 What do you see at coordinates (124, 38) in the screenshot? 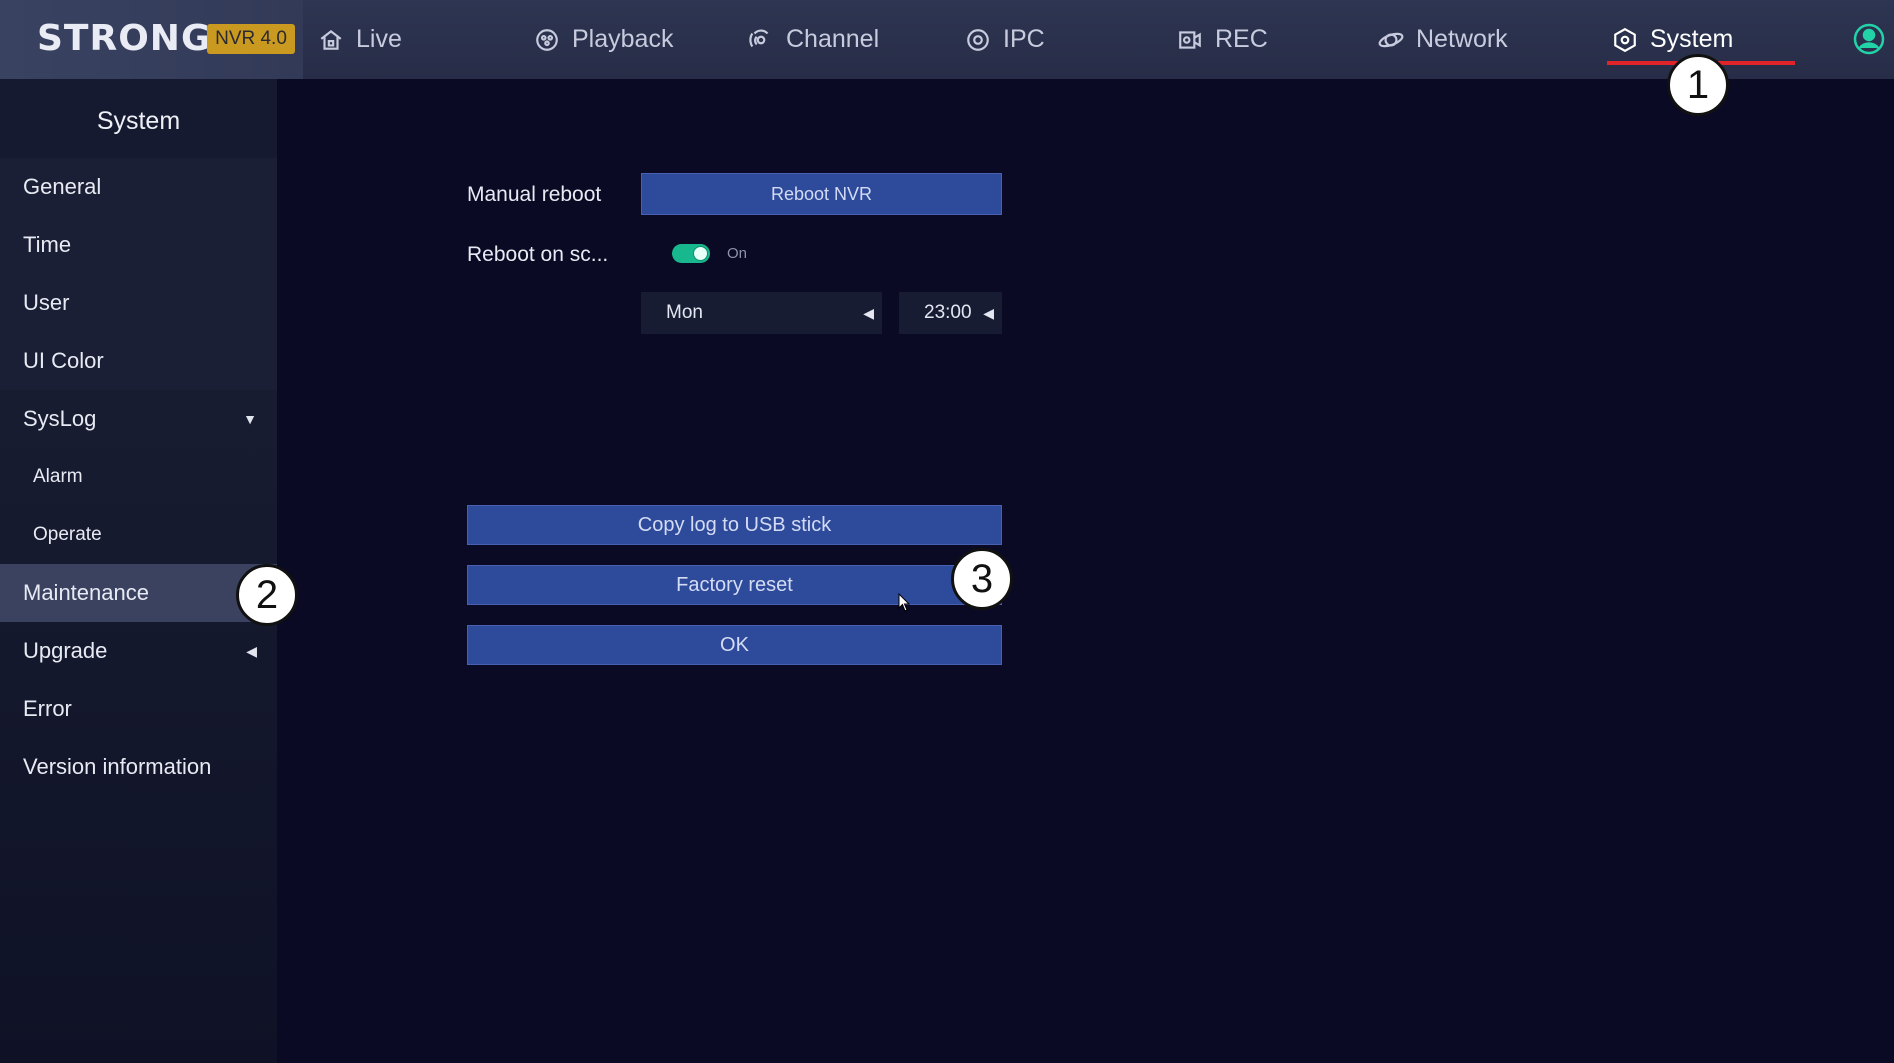
I see `brand-logo: STRONG` at bounding box center [124, 38].